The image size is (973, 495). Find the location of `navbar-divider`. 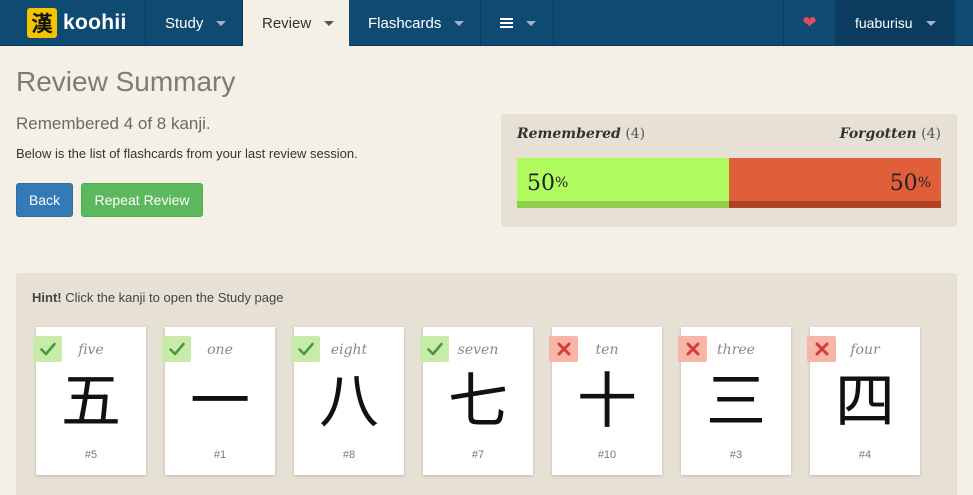

navbar-divider is located at coordinates (954, 23).